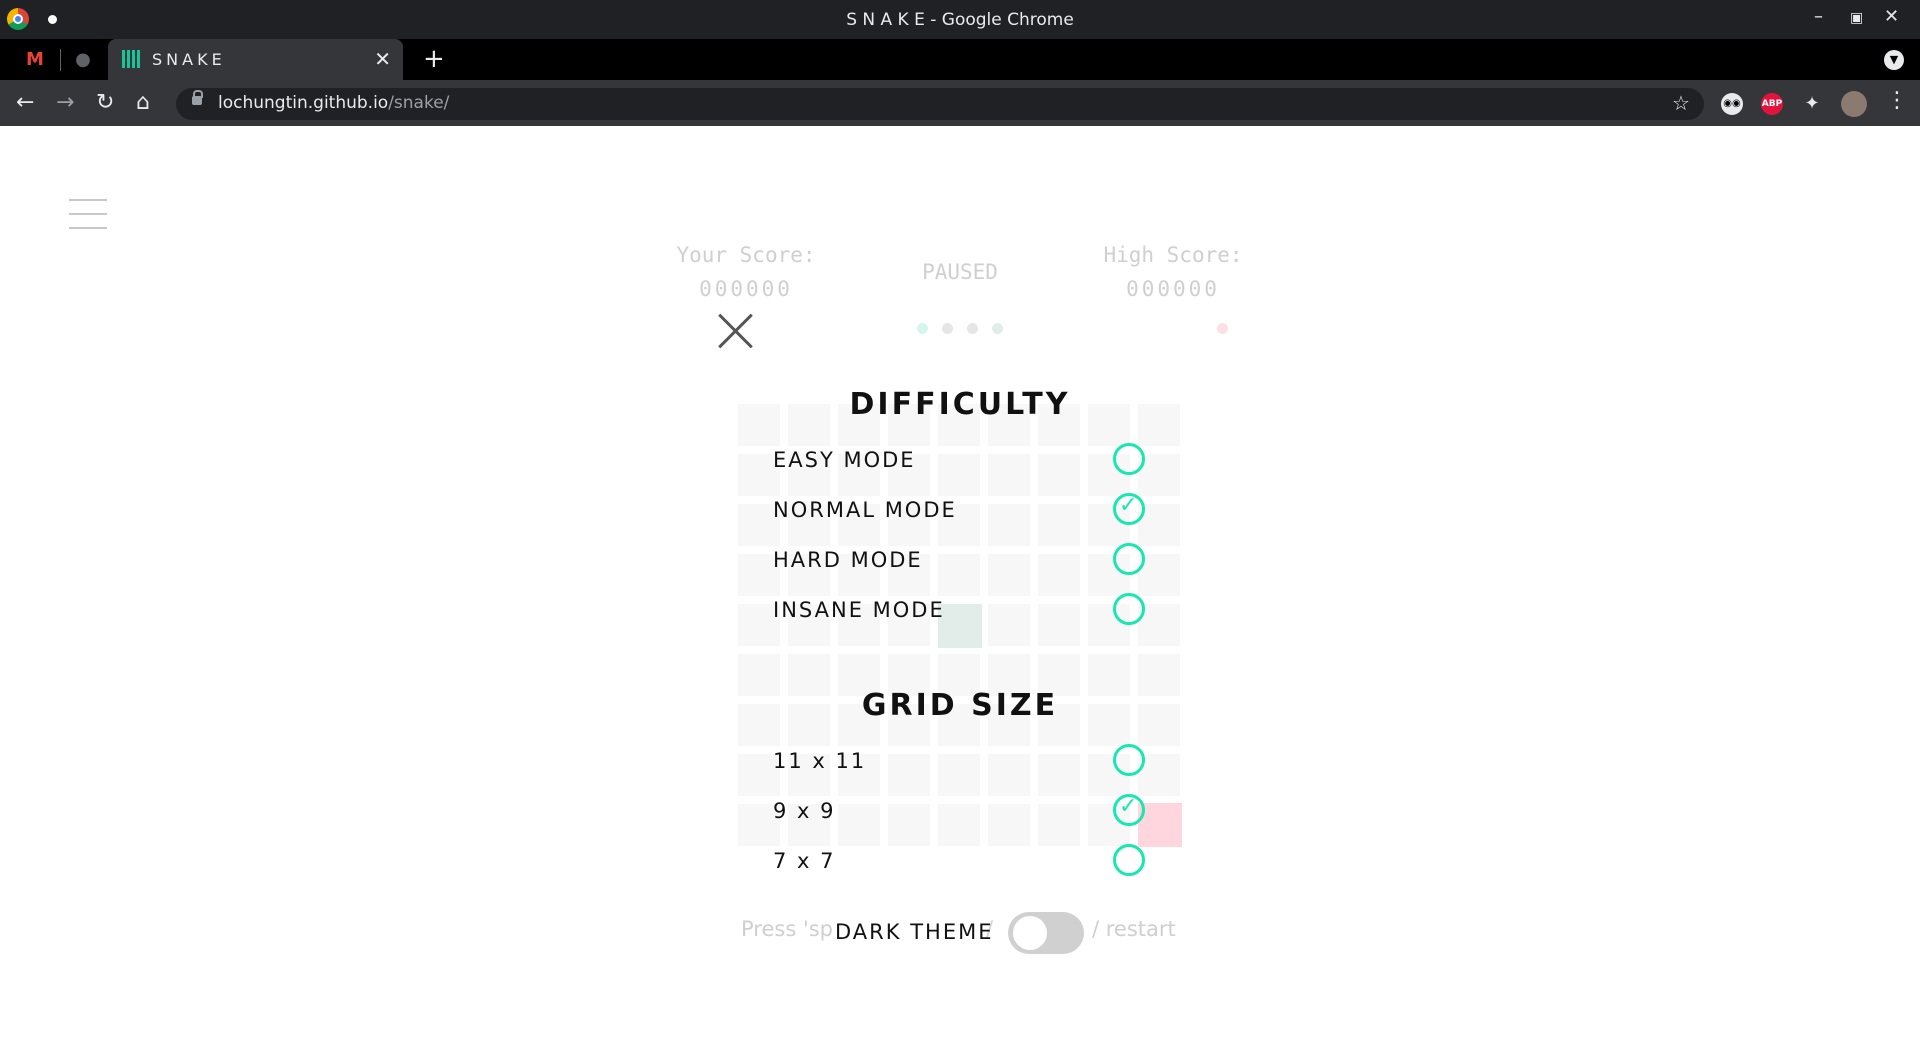 This screenshot has width=1920, height=1055. Describe the element at coordinates (60, 60) in the screenshot. I see `tab-divider` at that location.